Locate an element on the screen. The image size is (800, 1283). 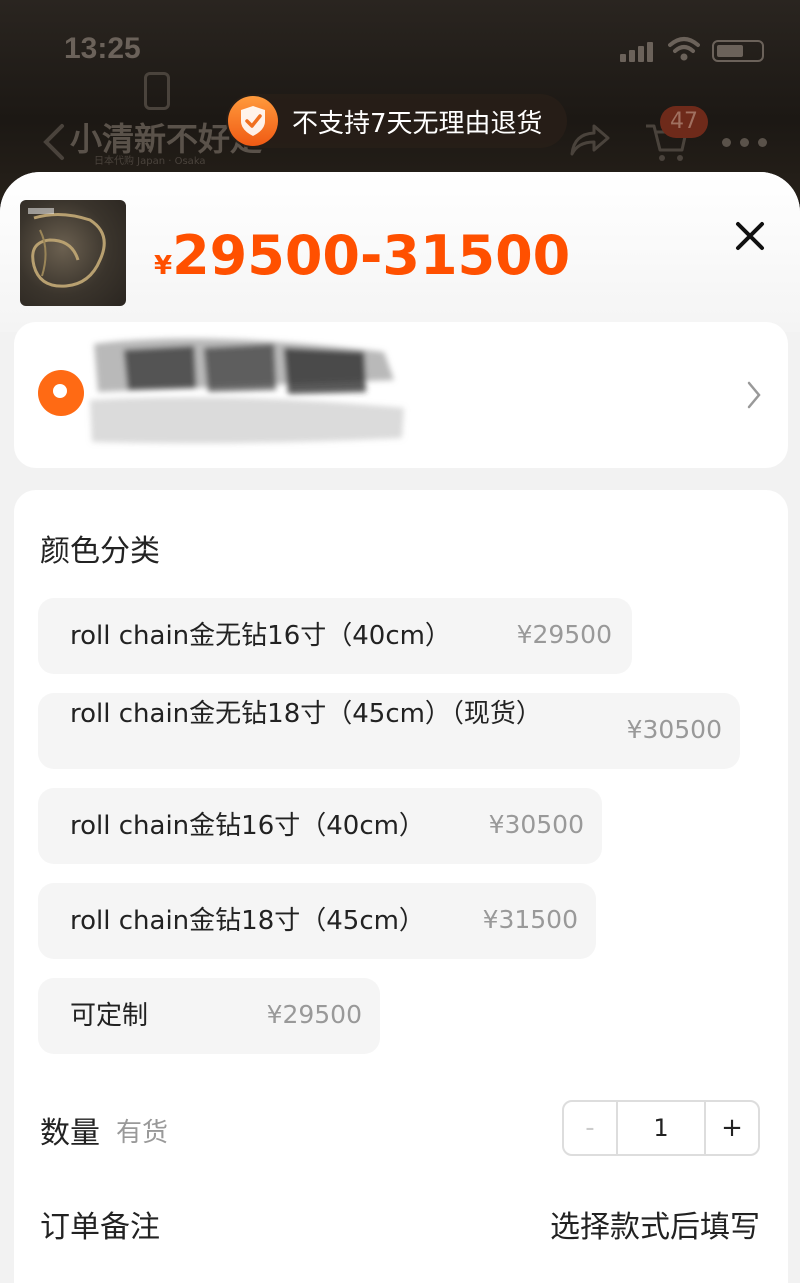
sku-option: roll chain金钻18寸（45cm） ¥31500 is located at coordinates (317, 921).